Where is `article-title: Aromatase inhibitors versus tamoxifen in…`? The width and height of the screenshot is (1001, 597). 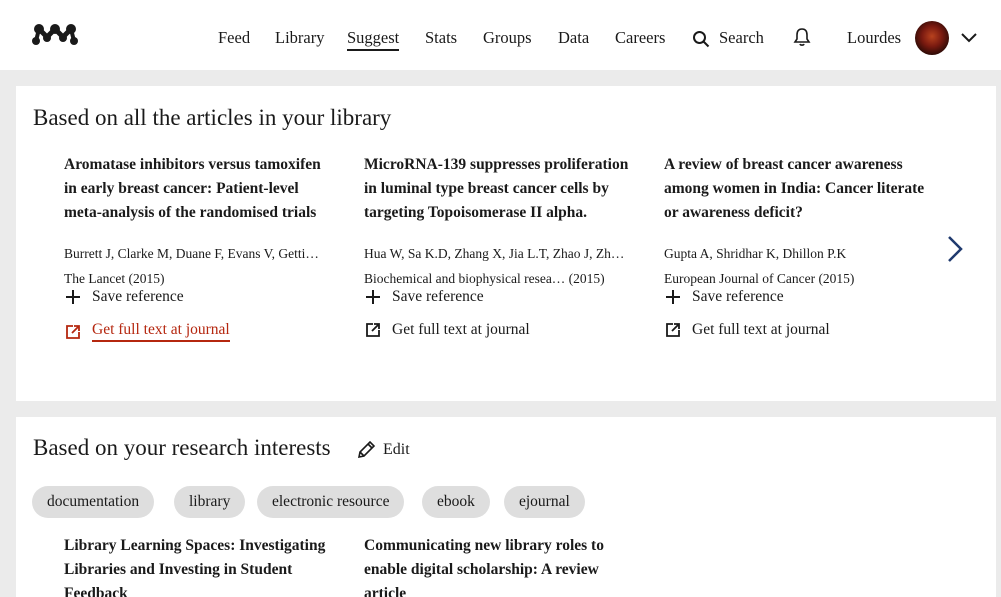
article-title: Aromatase inhibitors versus tamoxifen in… is located at coordinates (199, 189).